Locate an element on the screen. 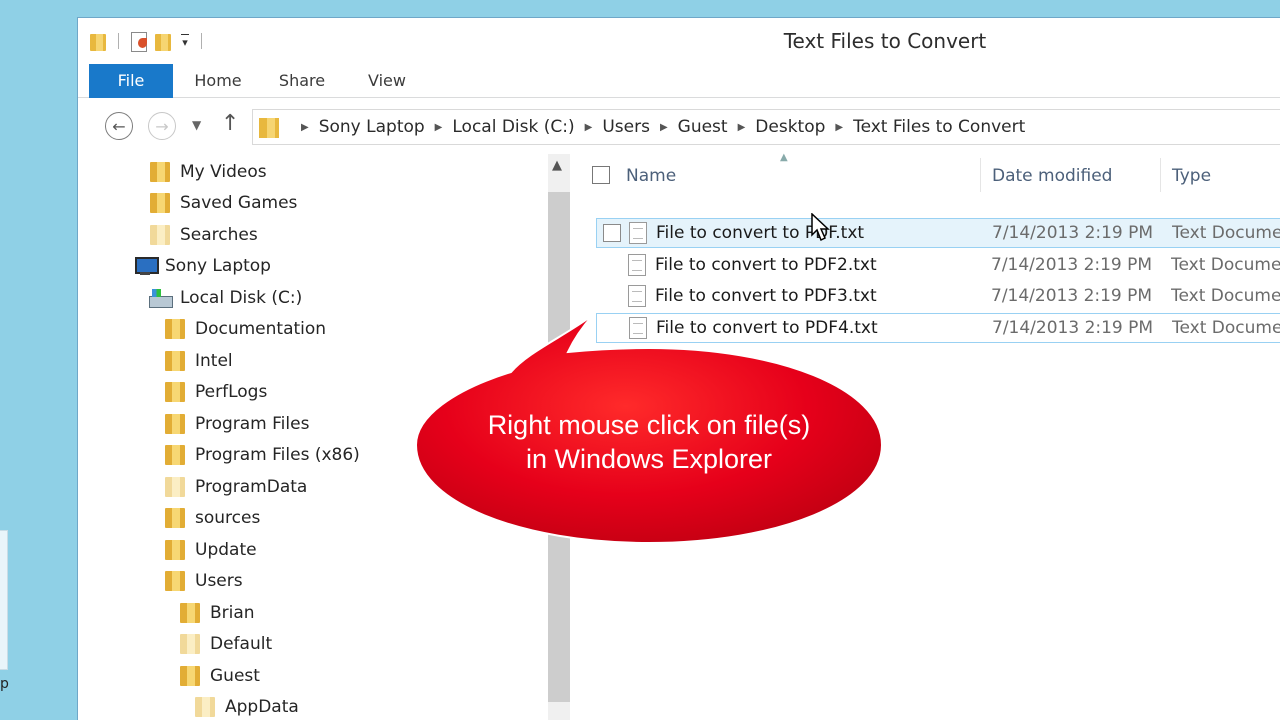 The image size is (1280, 720). breadcrumb-sony-laptop: Sony Laptop is located at coordinates (372, 127).